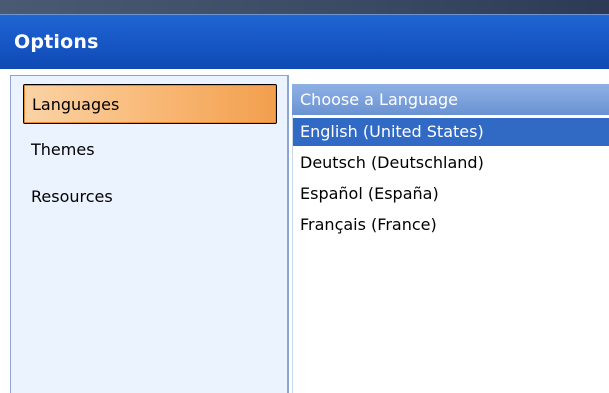 This screenshot has width=609, height=393. What do you see at coordinates (56, 42) in the screenshot?
I see `window-title: Options` at bounding box center [56, 42].